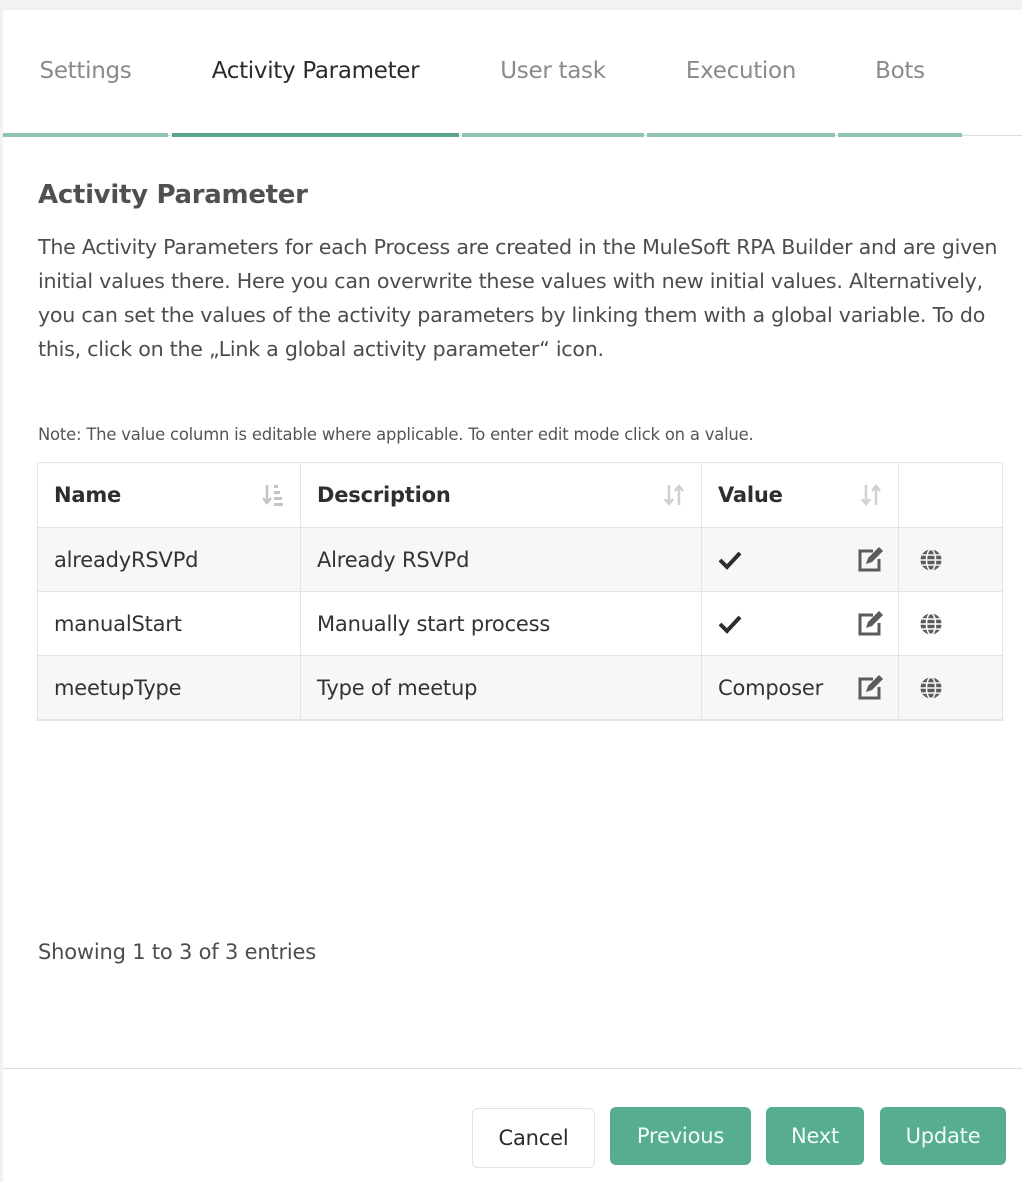 This screenshot has width=1022, height=1182. I want to click on table-row: manualStart Manually start process, so click(520, 624).